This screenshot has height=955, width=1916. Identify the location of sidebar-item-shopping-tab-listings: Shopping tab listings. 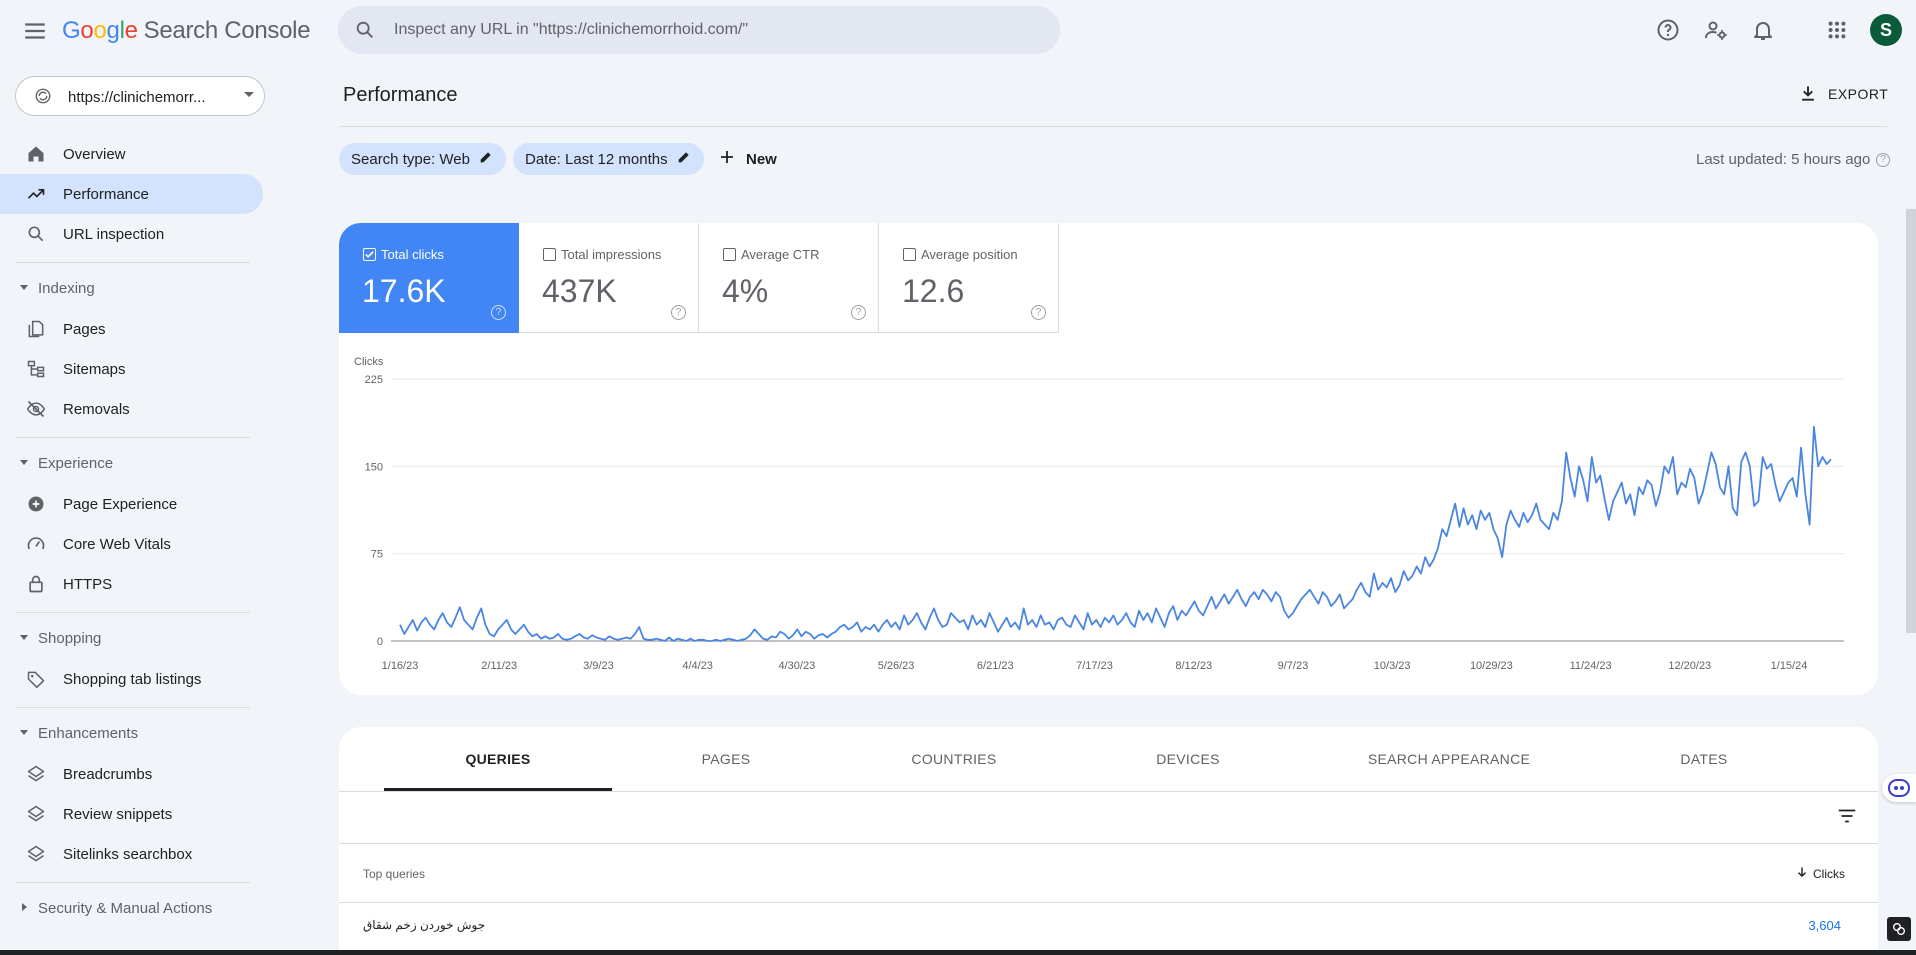
(131, 679).